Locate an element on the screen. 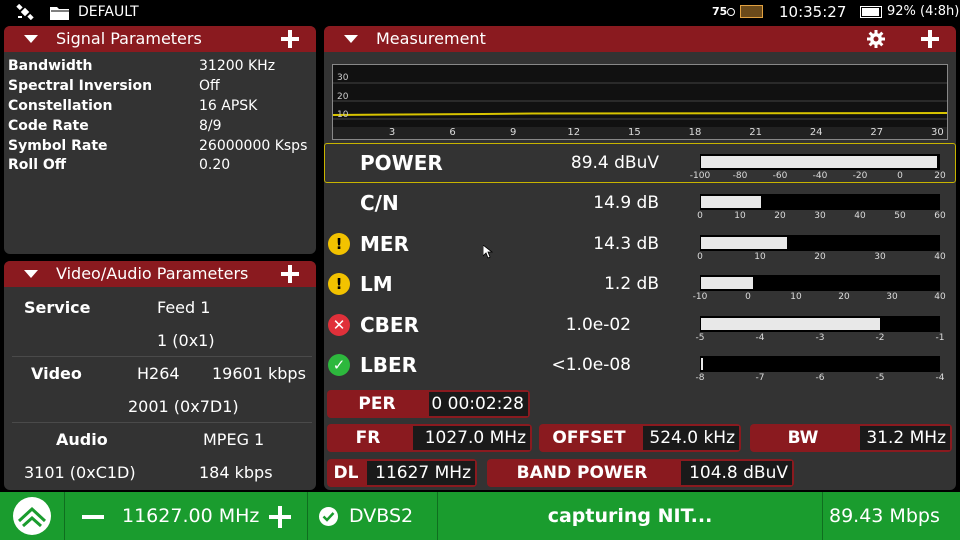 The image size is (960, 540). measurement-value: 89.4 dBuV is located at coordinates (614, 163).